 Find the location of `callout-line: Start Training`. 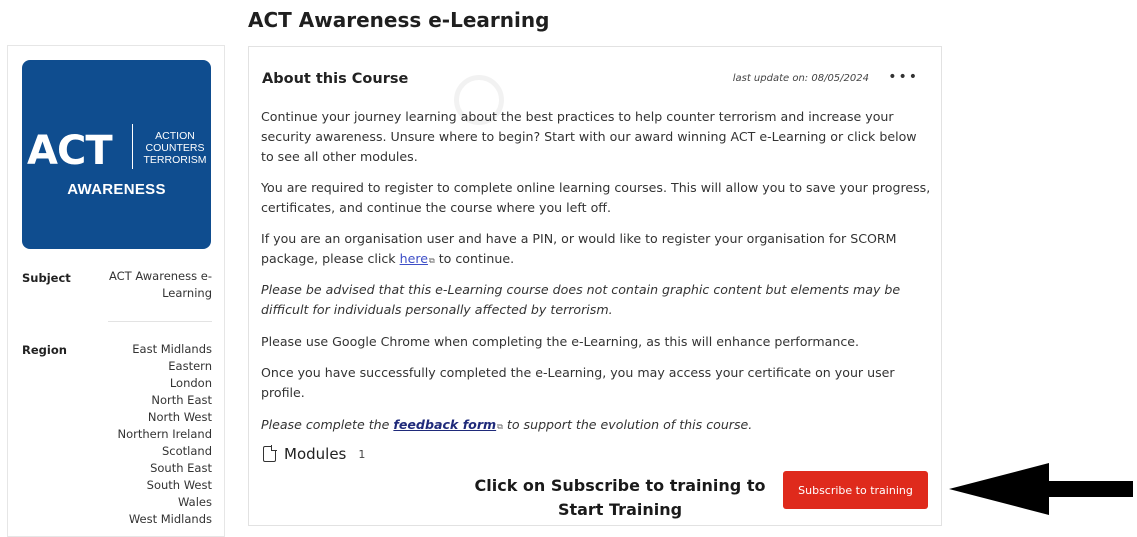

callout-line: Start Training is located at coordinates (620, 509).